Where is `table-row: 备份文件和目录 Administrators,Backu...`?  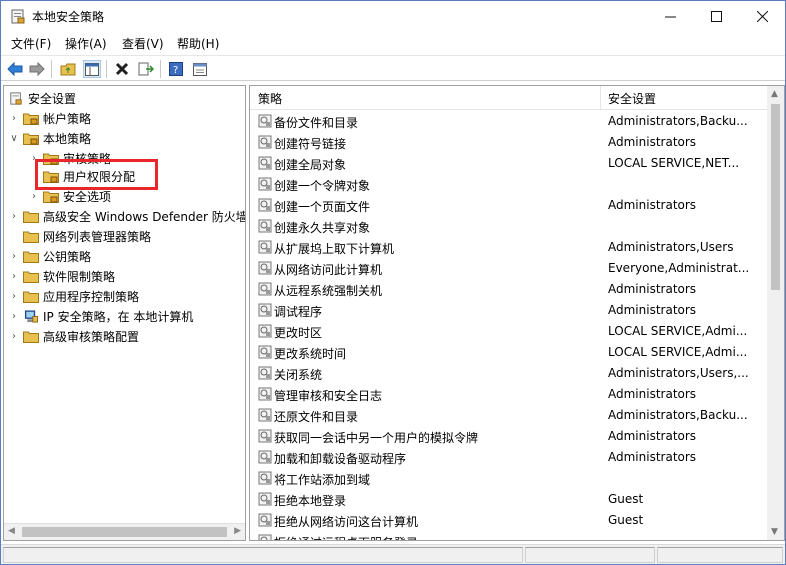
table-row: 备份文件和目录 Administrators,Backu... is located at coordinates (509, 121).